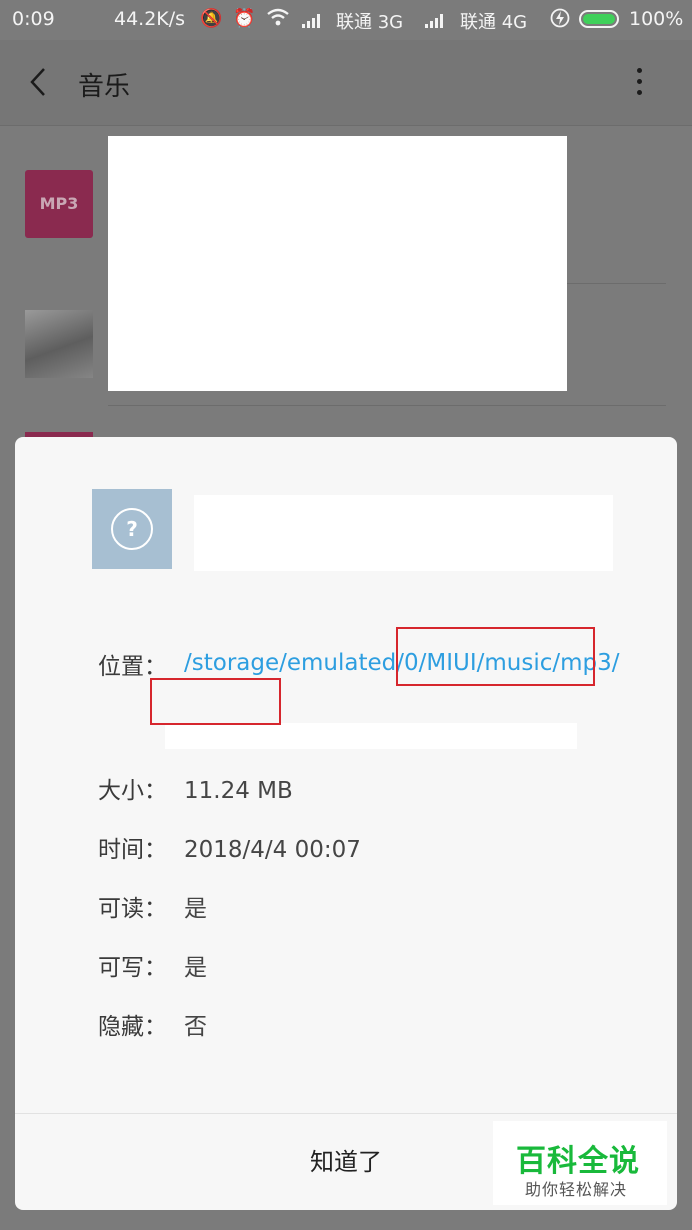 This screenshot has width=692, height=1230. I want to click on readable-value: 是, so click(195, 909).